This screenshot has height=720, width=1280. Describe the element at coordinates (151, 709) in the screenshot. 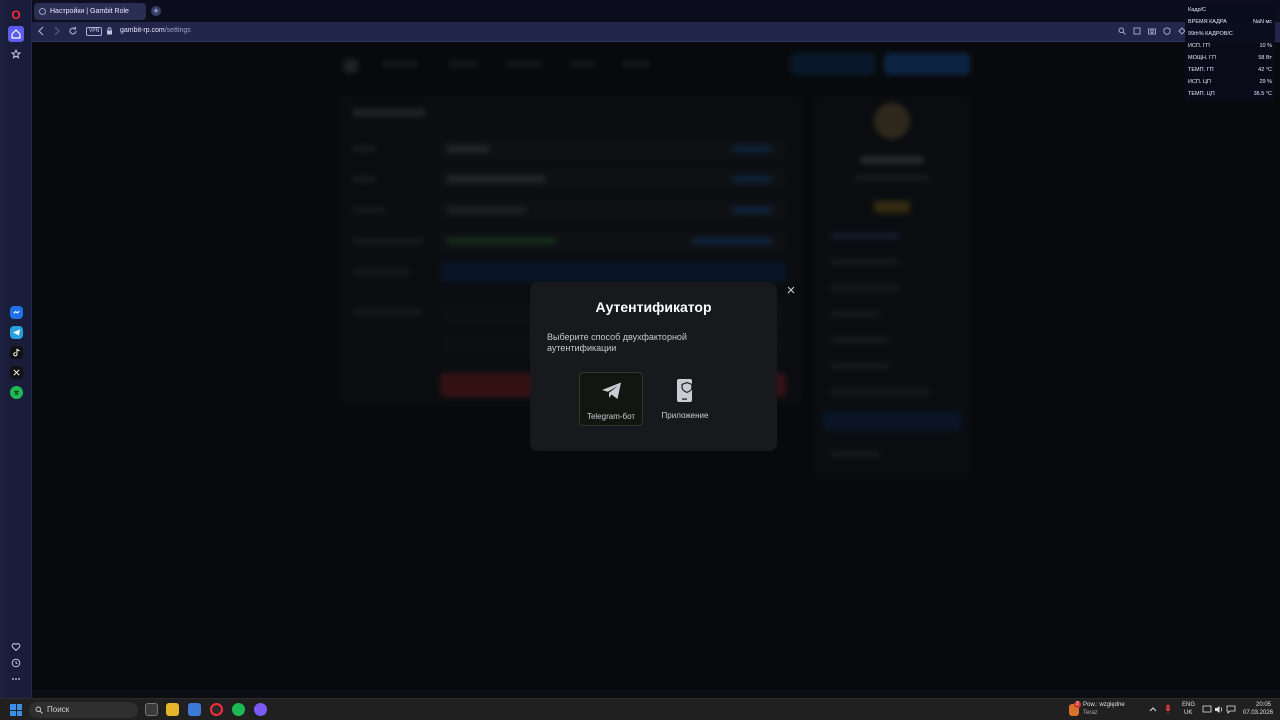

I see `task-view-icon` at that location.